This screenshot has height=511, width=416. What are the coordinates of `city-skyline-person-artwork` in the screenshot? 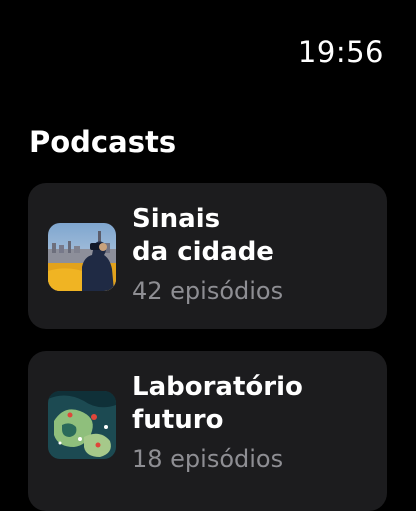 It's located at (82, 257).